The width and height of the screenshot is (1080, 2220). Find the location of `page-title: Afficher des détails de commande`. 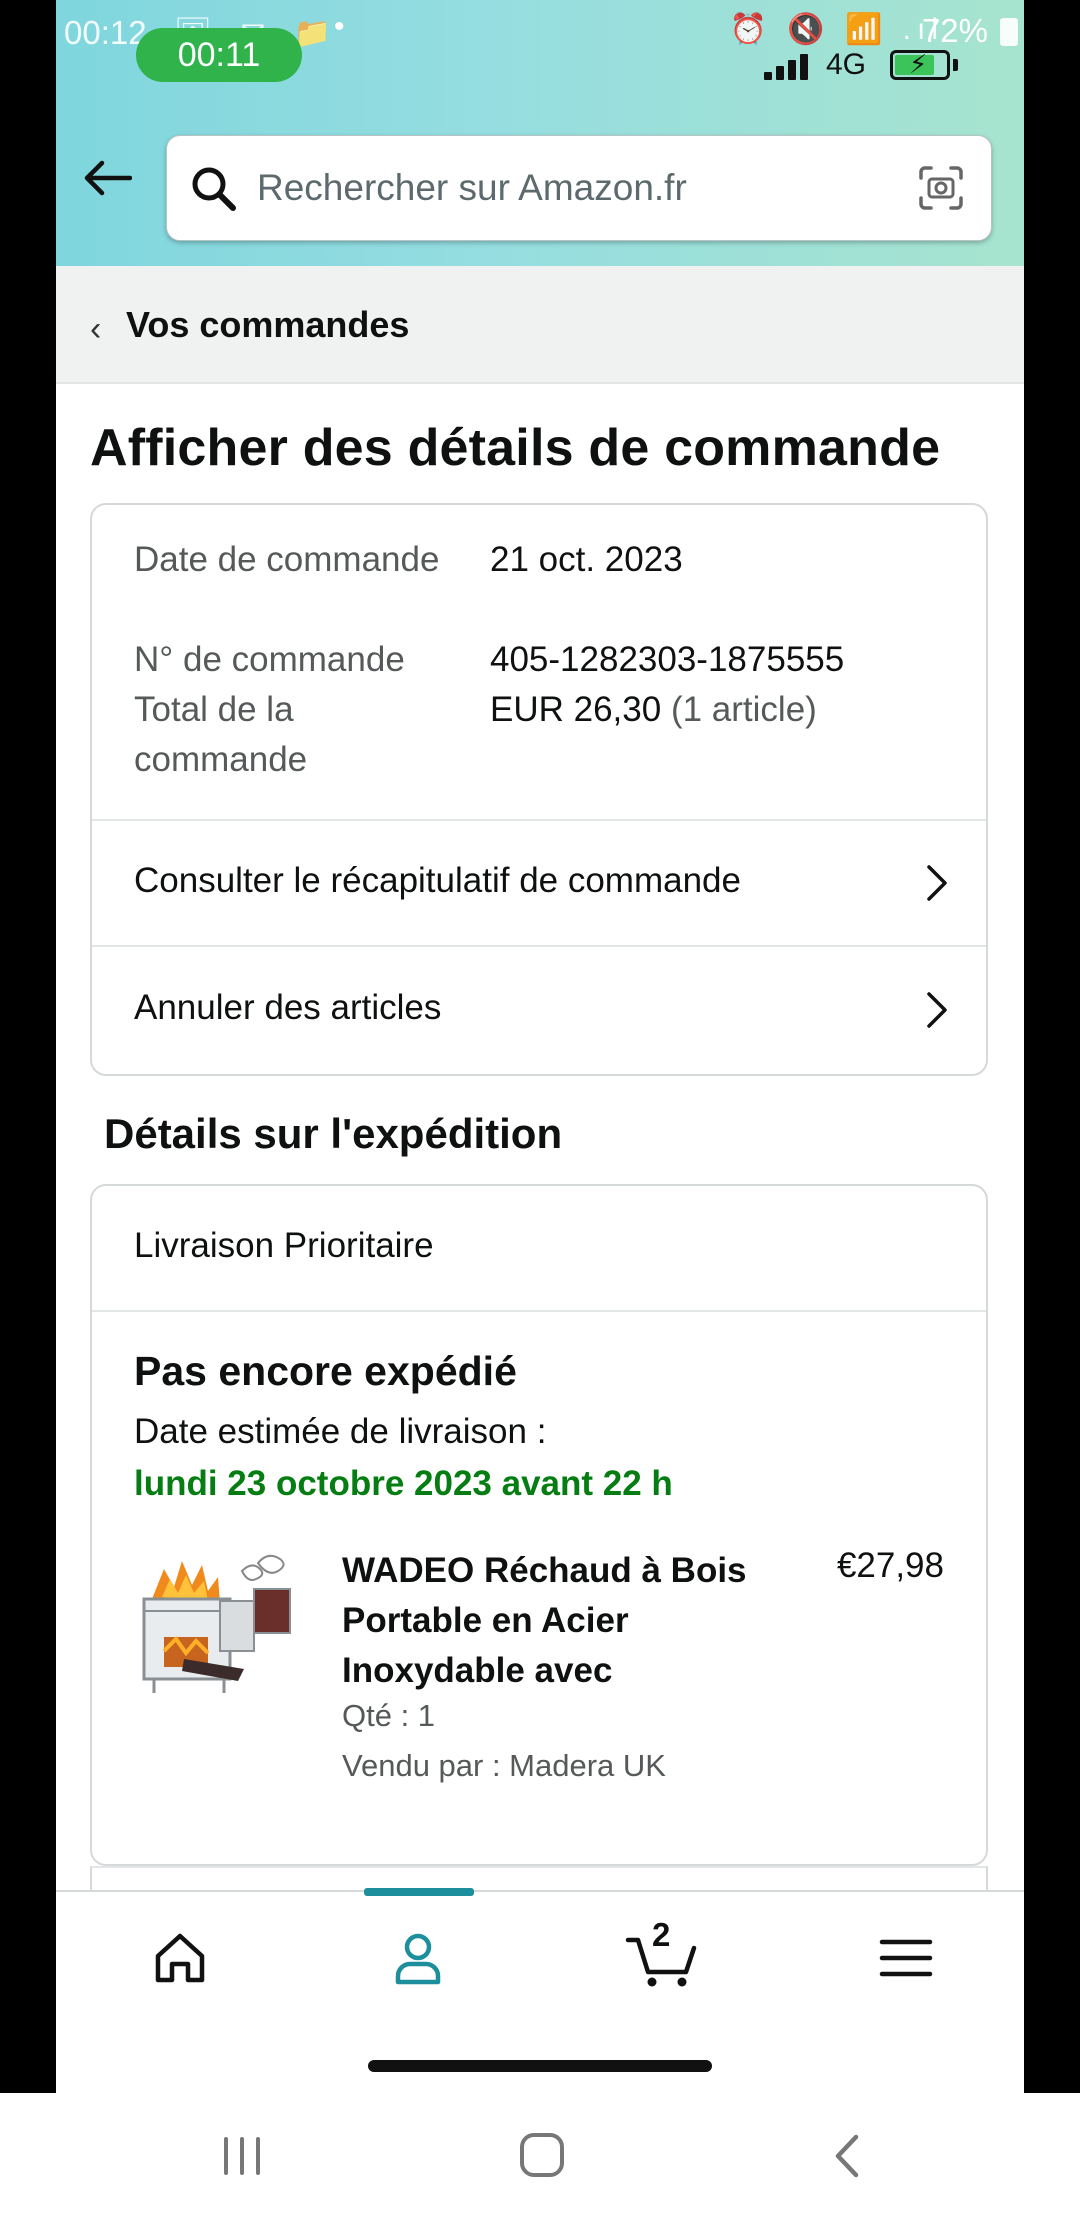

page-title: Afficher des détails de commande is located at coordinates (515, 448).